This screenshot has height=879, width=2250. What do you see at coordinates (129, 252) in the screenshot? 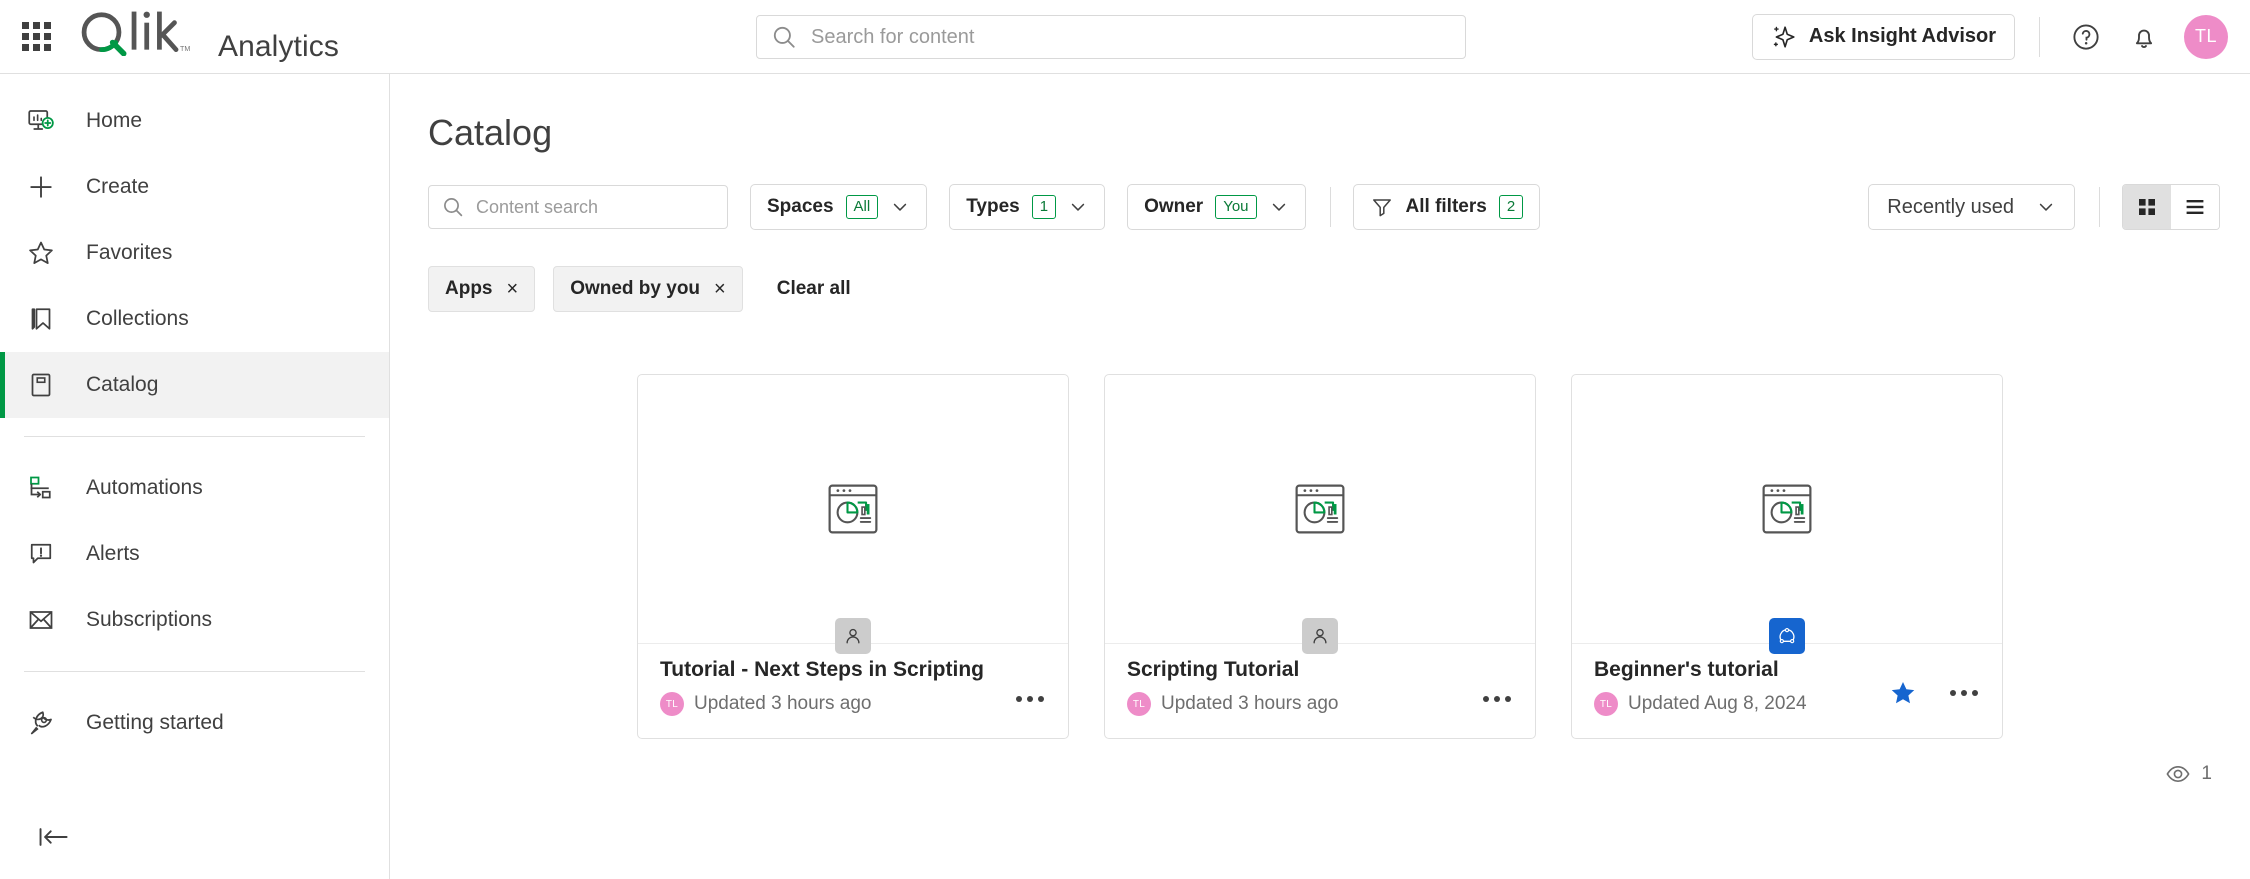
I see `sidebar-item-label: Favorites` at bounding box center [129, 252].